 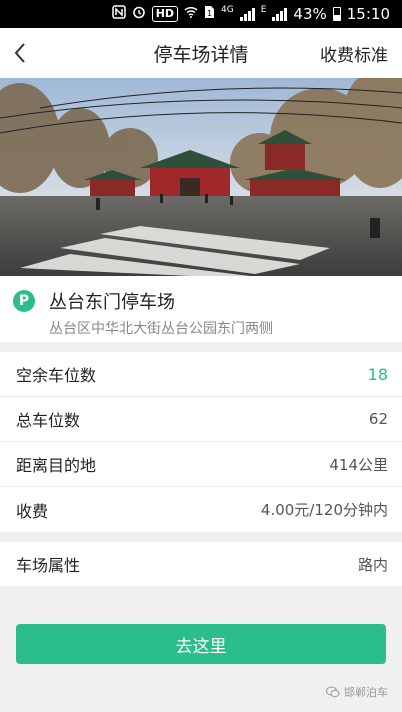 What do you see at coordinates (201, 464) in the screenshot?
I see `detail-row-distance: 距离目的地 414公里` at bounding box center [201, 464].